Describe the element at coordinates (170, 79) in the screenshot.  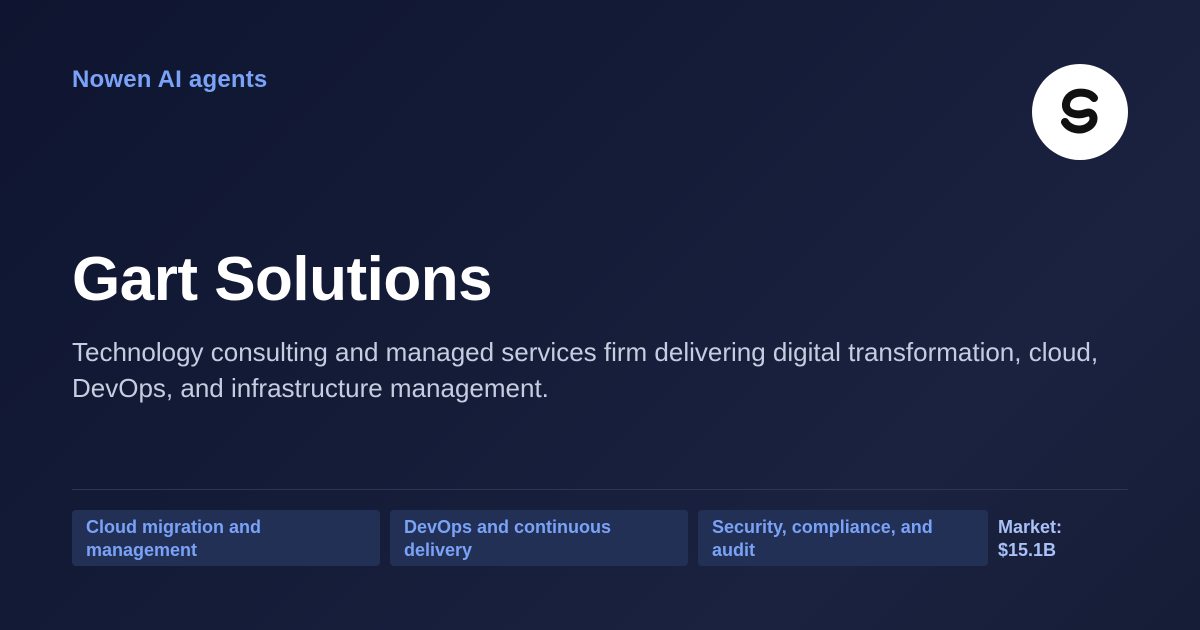
I see `brand-label: Nowen AI agents` at that location.